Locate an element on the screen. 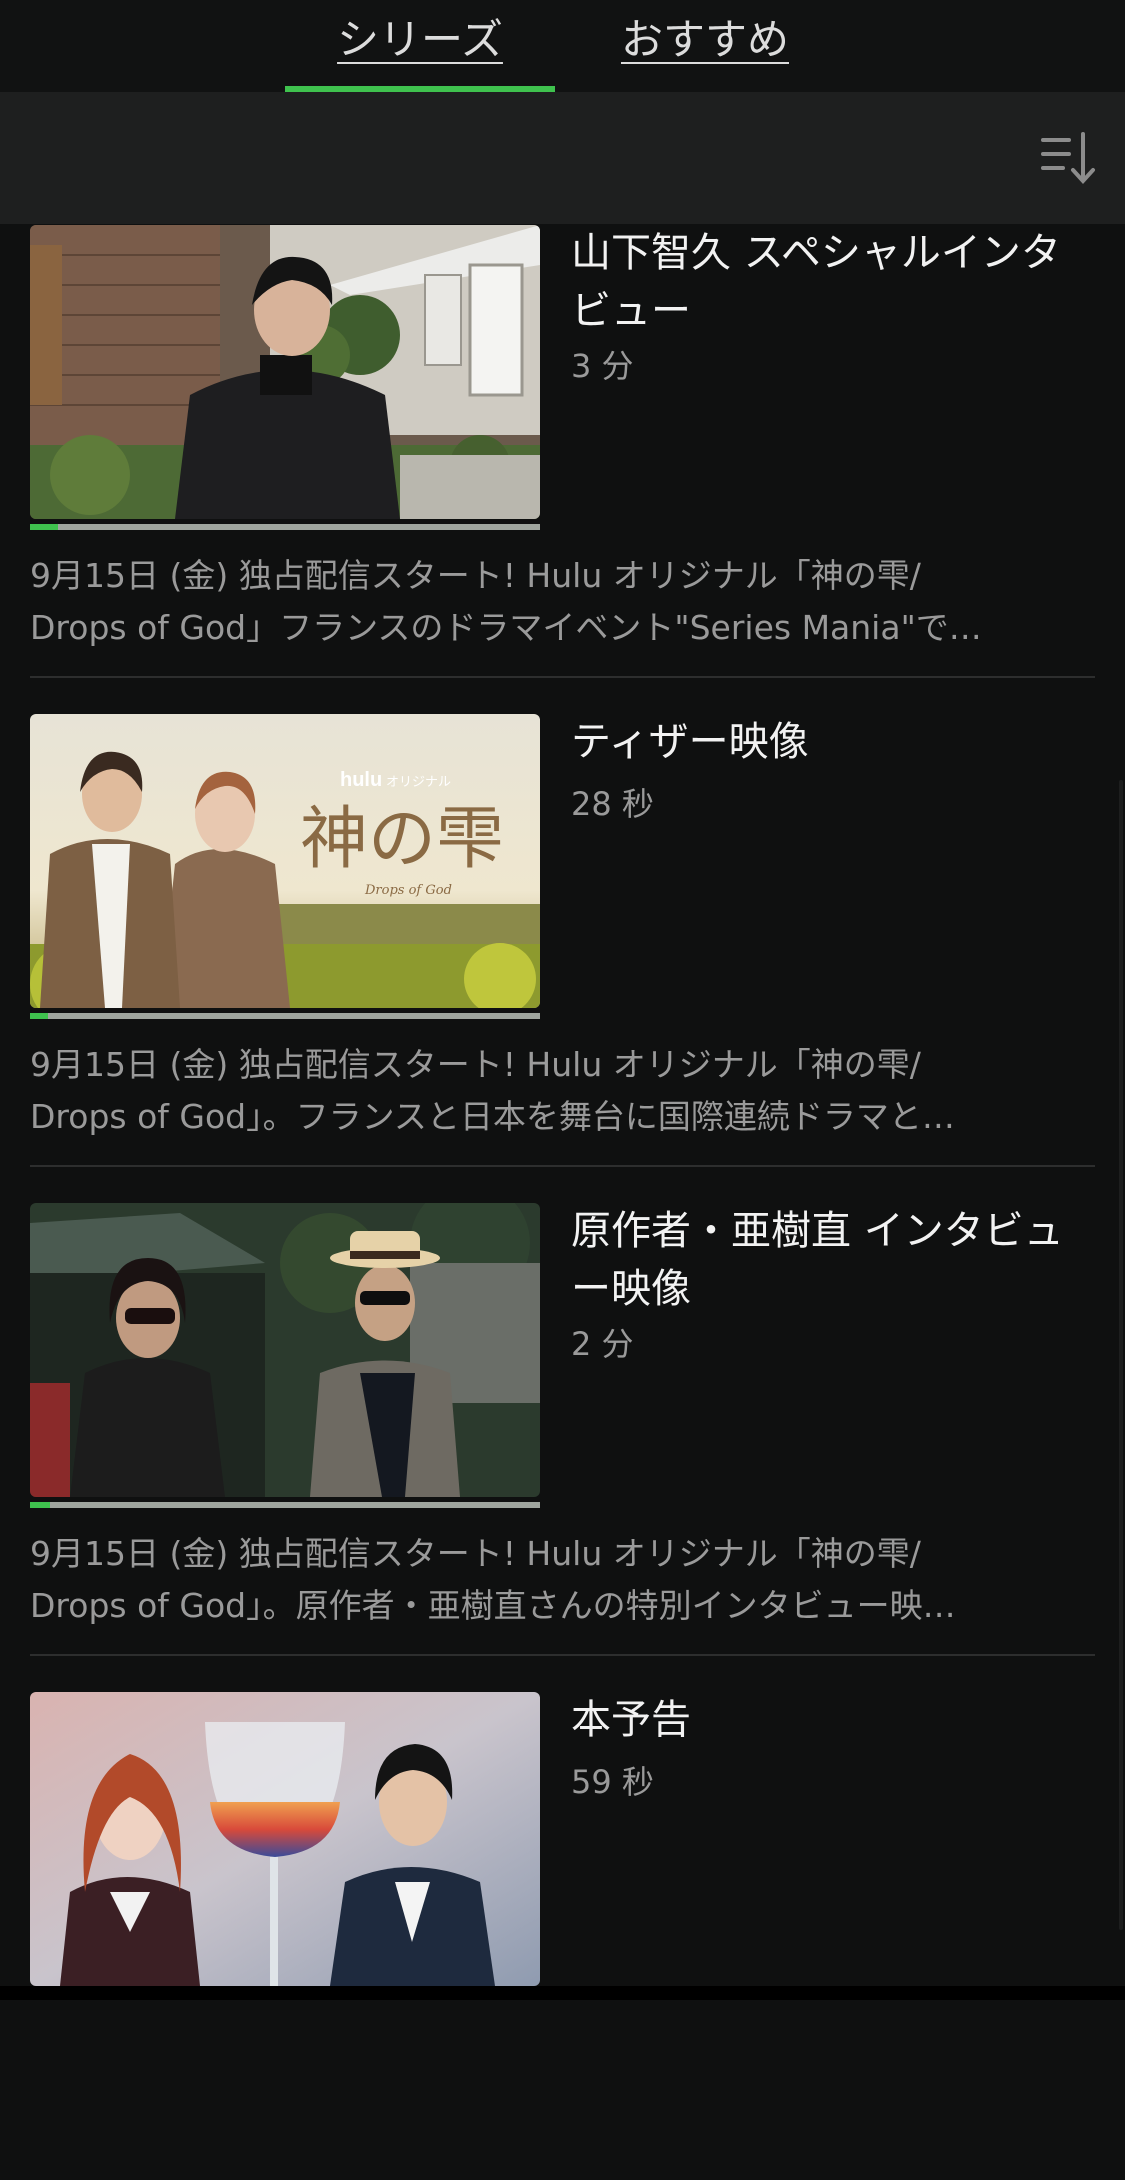 This screenshot has width=1125, height=2180. episode-title: 原作者・亜樹直 インタビュー映像 is located at coordinates (817, 1260).